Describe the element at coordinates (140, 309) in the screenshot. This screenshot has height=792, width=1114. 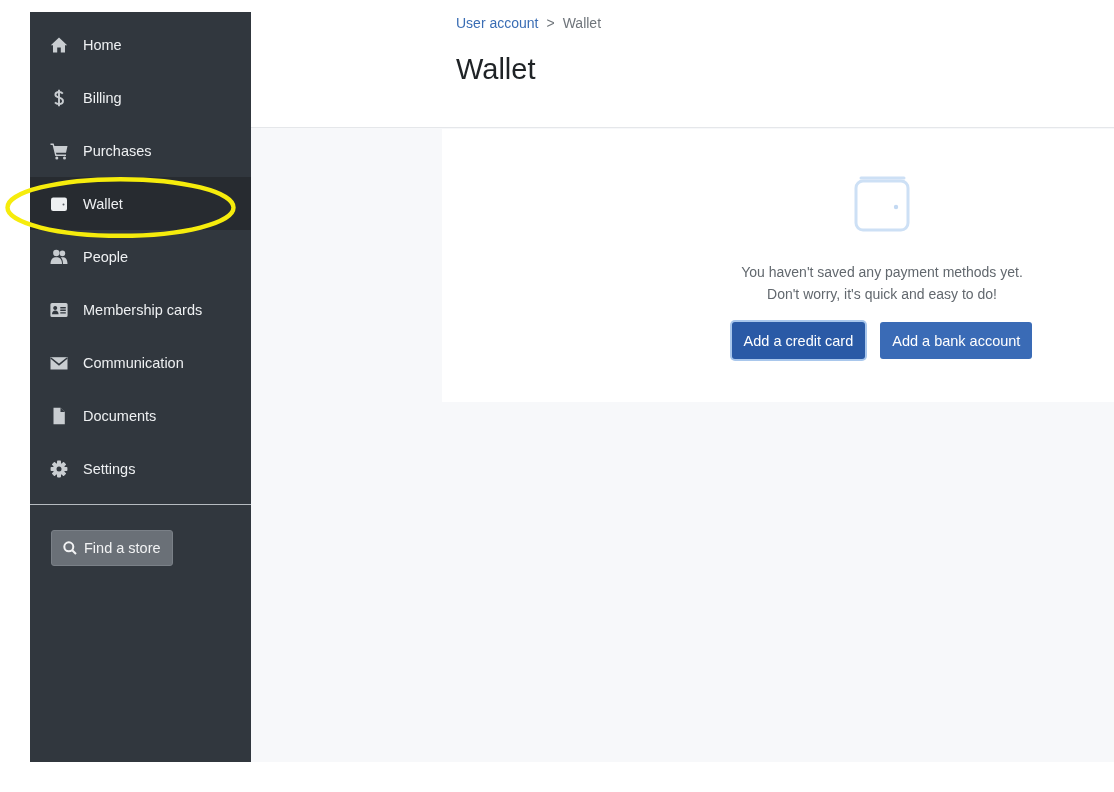
I see `sidebar-item: Membership cards` at that location.